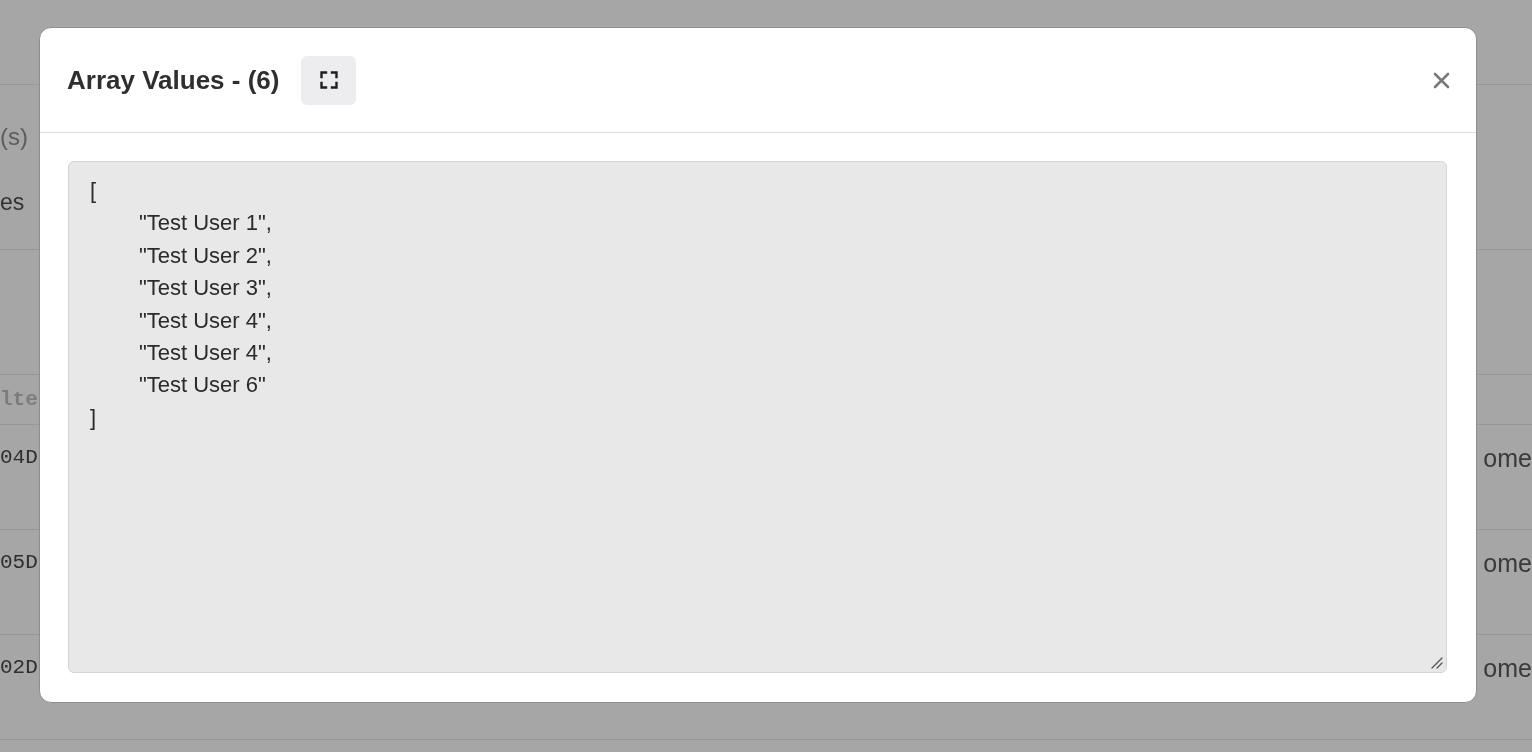 The image size is (1532, 752). I want to click on expand-icon, so click(328, 80).